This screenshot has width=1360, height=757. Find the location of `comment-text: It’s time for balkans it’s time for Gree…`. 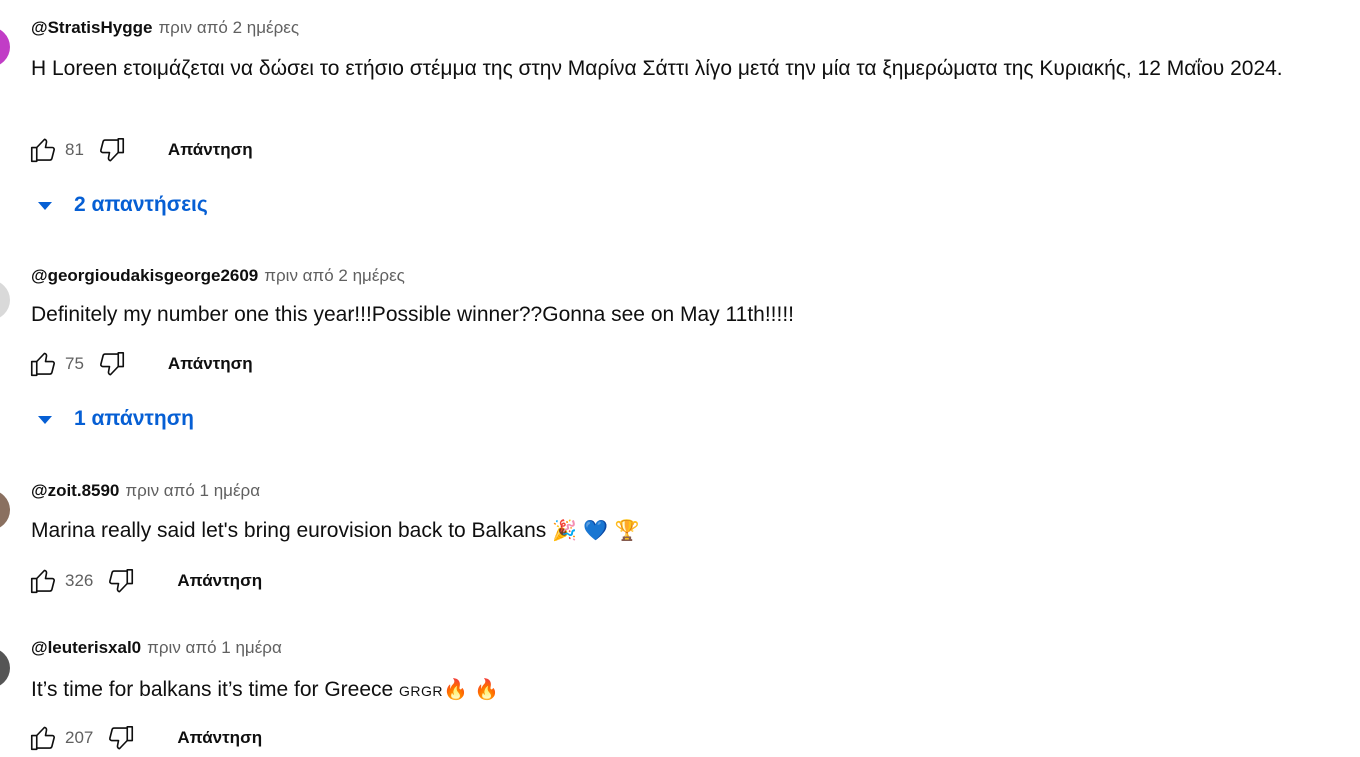

comment-text: It’s time for balkans it’s time for Gree… is located at coordinates (691, 690).